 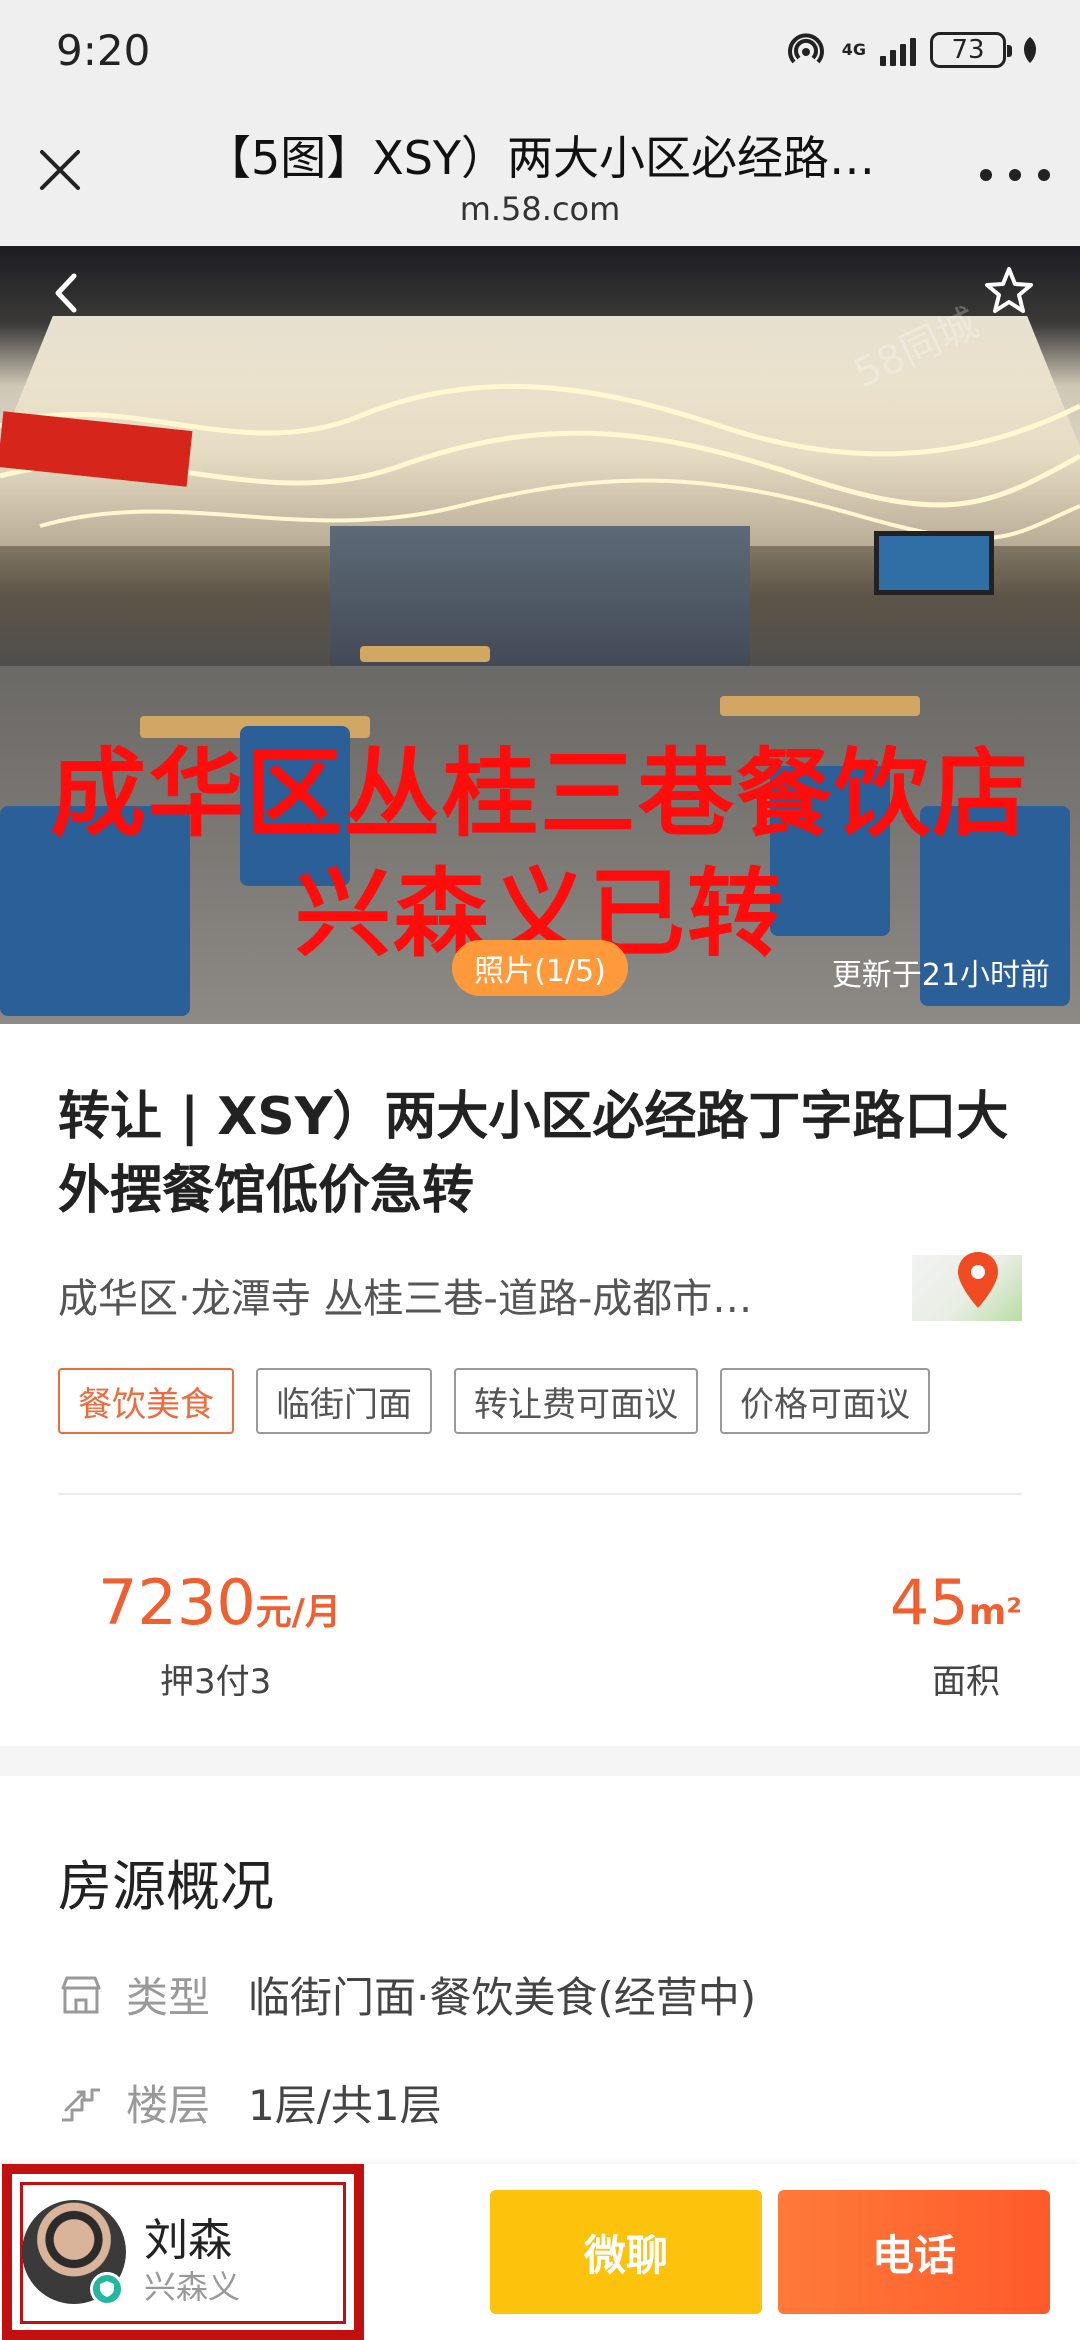 I want to click on info-row-type: 类型 临街门面·餐饮美食(经营中), so click(x=407, y=1994).